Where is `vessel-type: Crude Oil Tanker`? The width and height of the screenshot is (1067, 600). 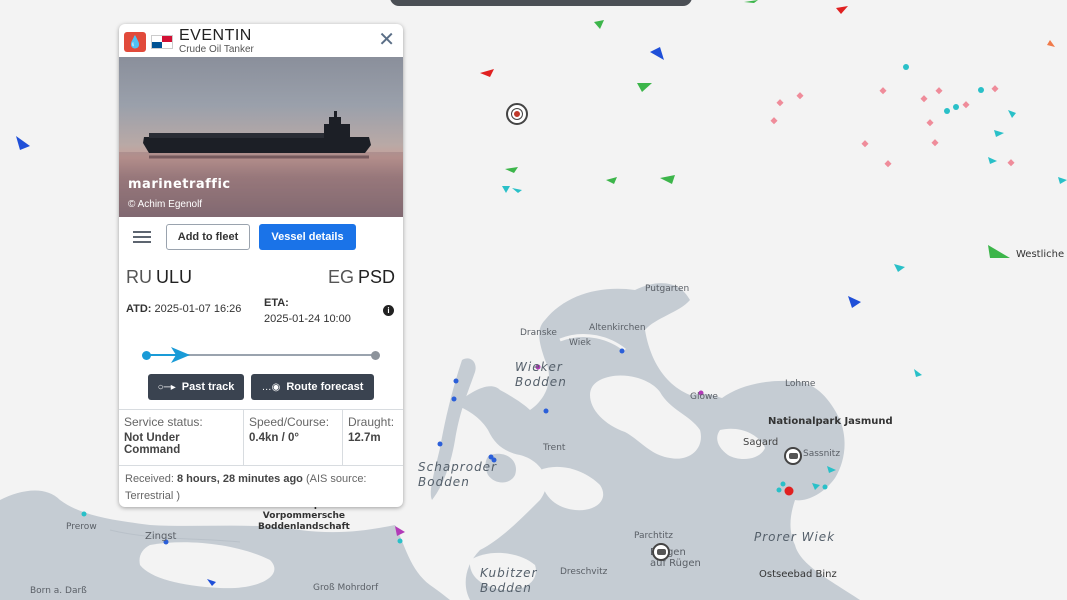 vessel-type: Crude Oil Tanker is located at coordinates (216, 49).